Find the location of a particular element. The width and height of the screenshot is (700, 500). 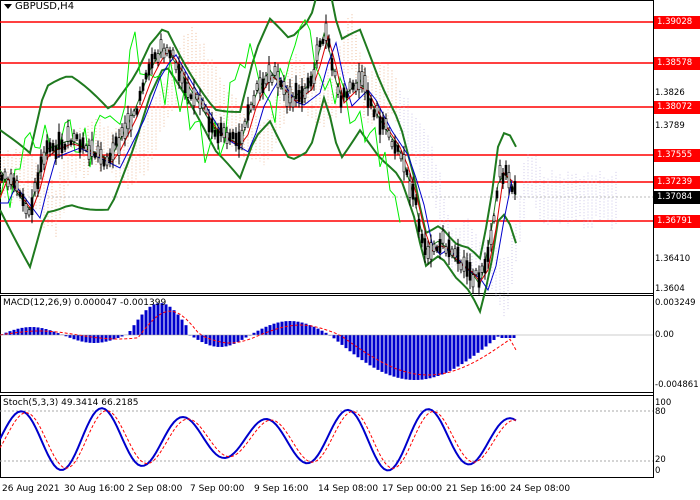

symbol-title: GBPUSD,H4 is located at coordinates (39, 6).